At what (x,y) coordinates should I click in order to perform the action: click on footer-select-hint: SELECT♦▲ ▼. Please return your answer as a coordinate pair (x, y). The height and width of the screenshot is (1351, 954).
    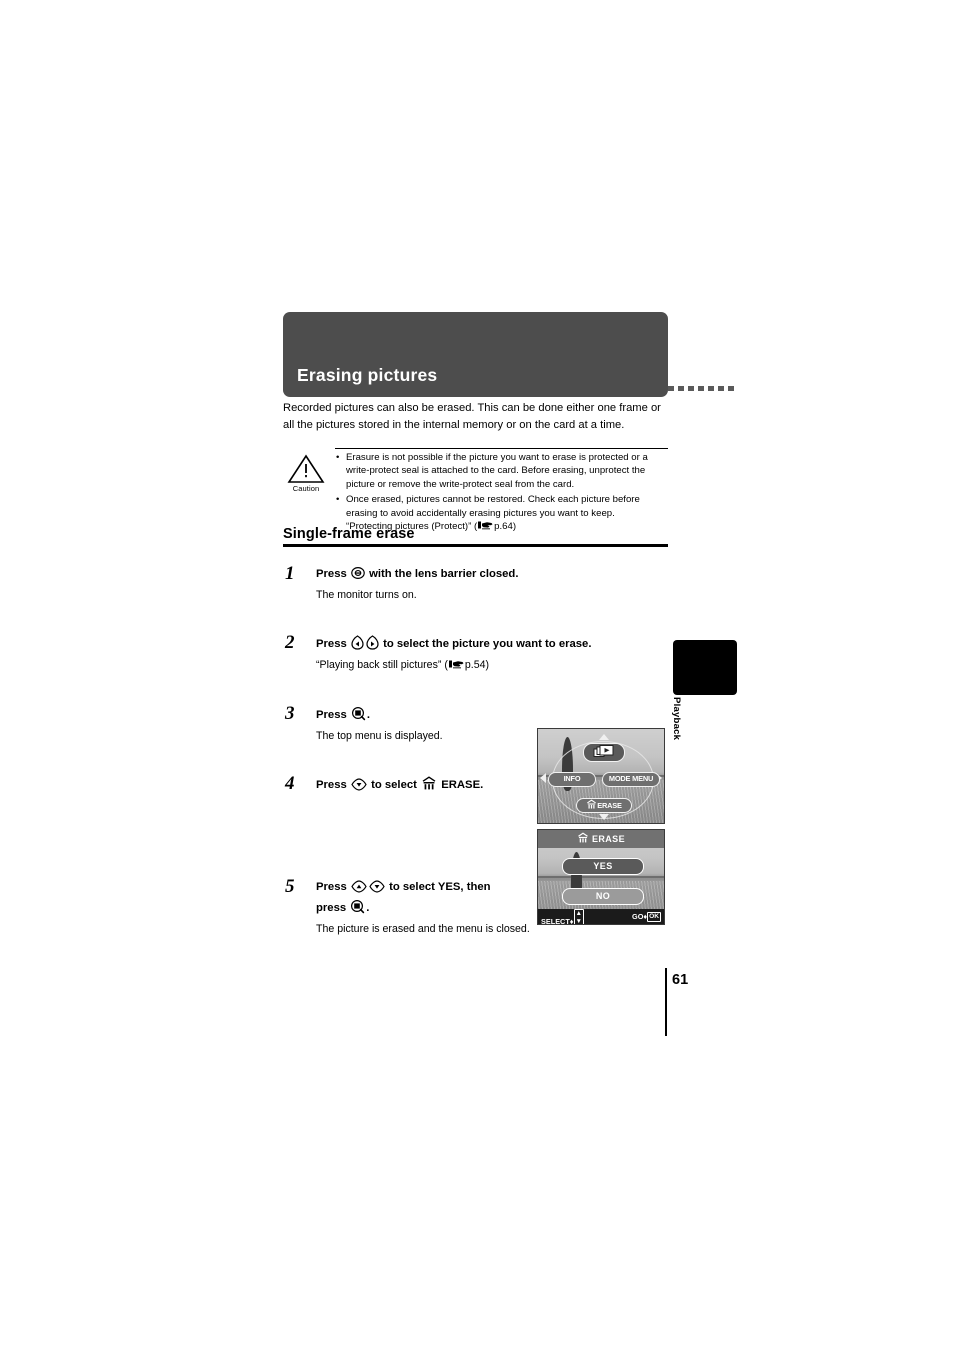
    Looking at the image, I should click on (563, 917).